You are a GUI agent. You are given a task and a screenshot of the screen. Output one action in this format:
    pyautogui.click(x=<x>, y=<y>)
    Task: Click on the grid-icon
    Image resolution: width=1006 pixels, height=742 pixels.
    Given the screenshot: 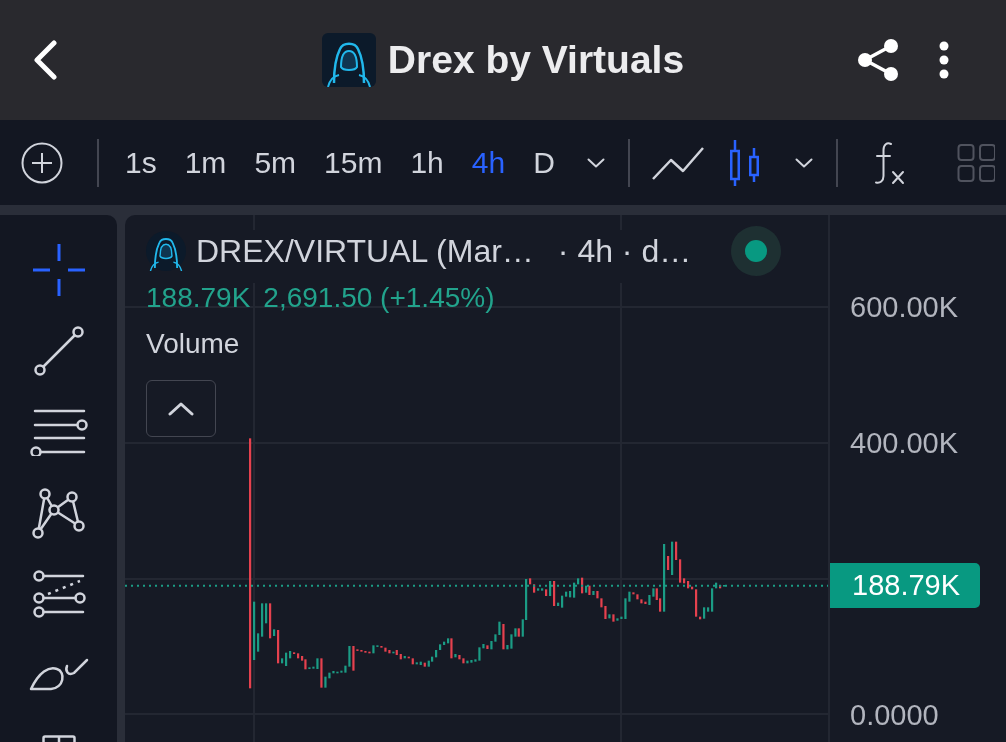 What is the action you would take?
    pyautogui.click(x=975, y=162)
    